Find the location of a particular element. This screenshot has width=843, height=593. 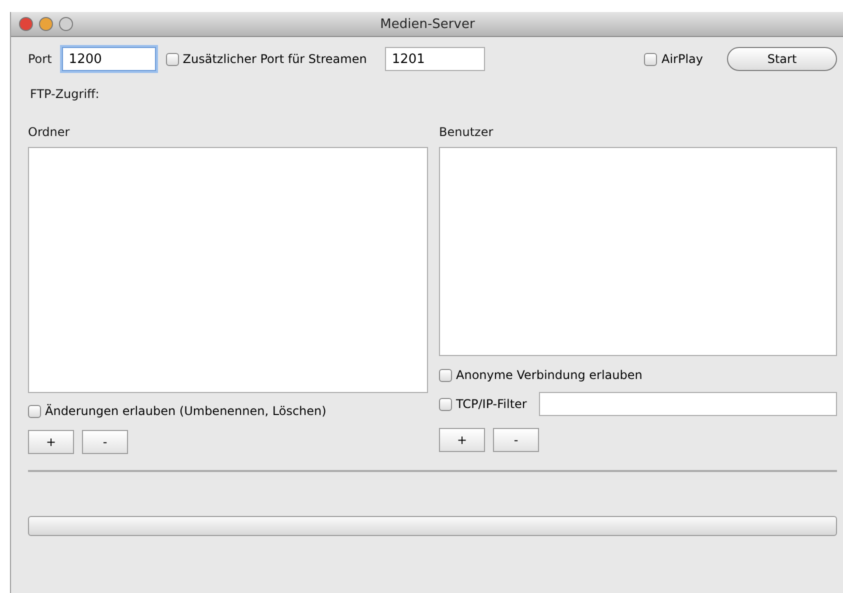

checkbox: Zusätzlicher Port für Streamen is located at coordinates (266, 59).